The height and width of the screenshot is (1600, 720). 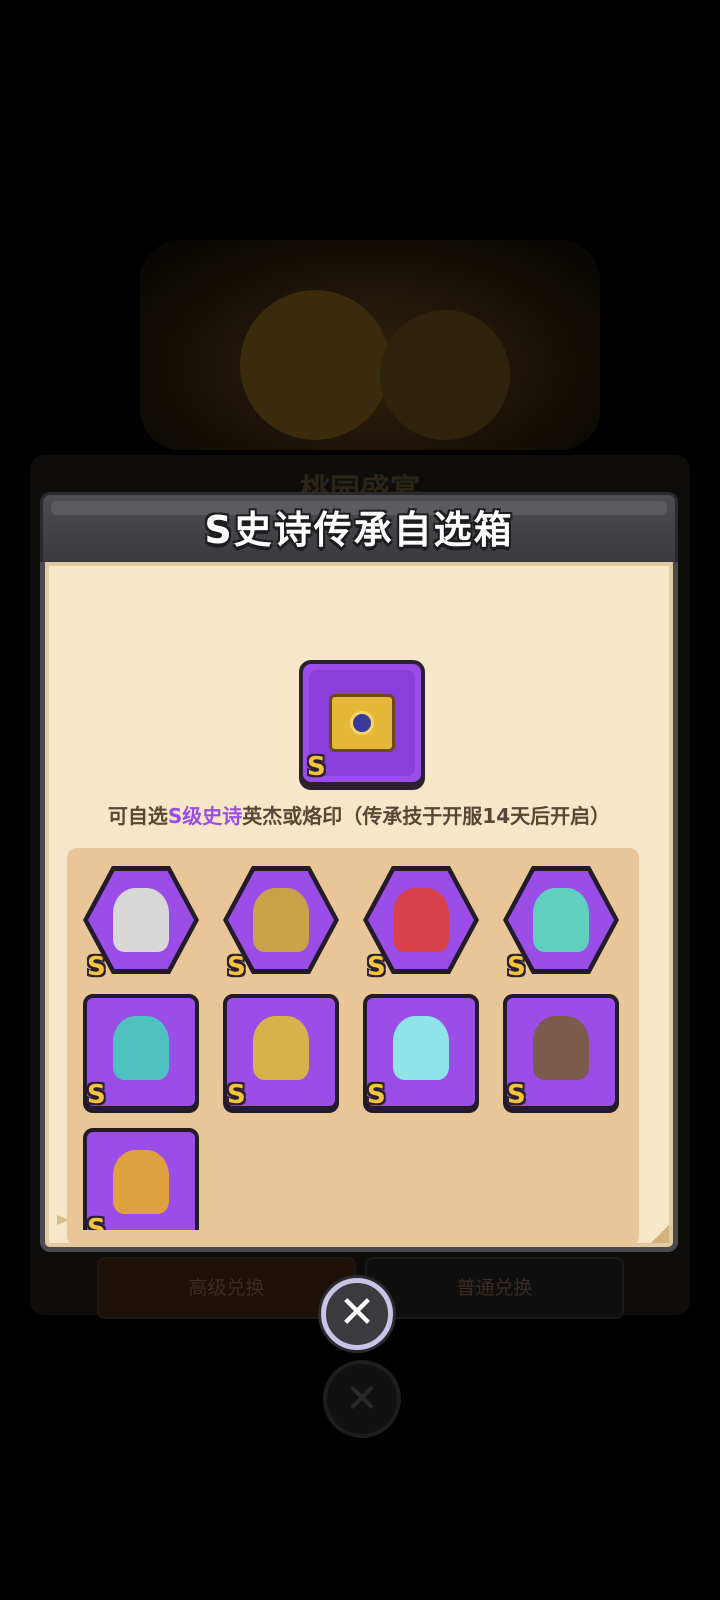 What do you see at coordinates (315, 365) in the screenshot?
I see `banner-character-monkey` at bounding box center [315, 365].